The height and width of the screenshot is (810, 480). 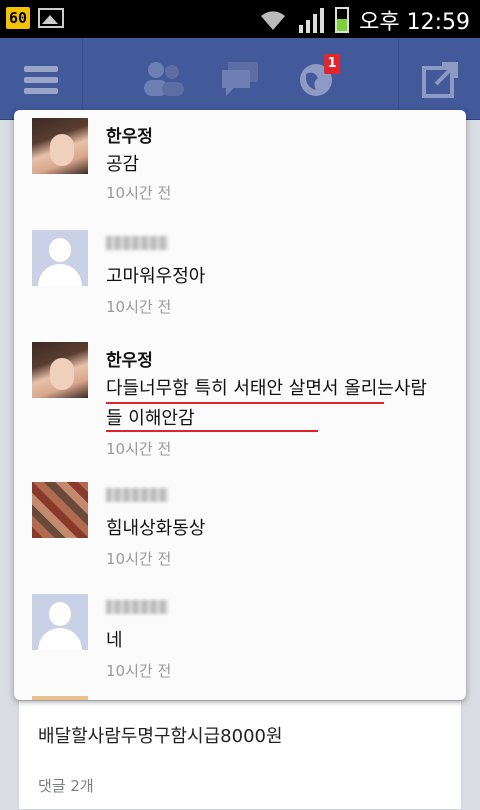 I want to click on signal-icon, so click(x=312, y=20).